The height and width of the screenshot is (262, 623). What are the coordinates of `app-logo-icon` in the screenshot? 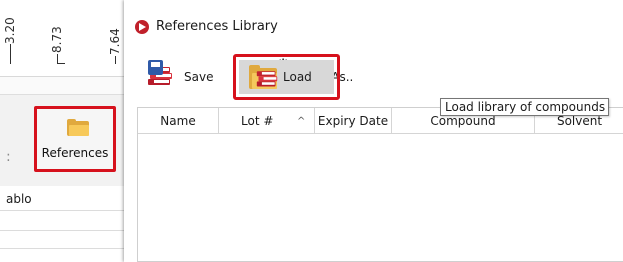 It's located at (142, 27).